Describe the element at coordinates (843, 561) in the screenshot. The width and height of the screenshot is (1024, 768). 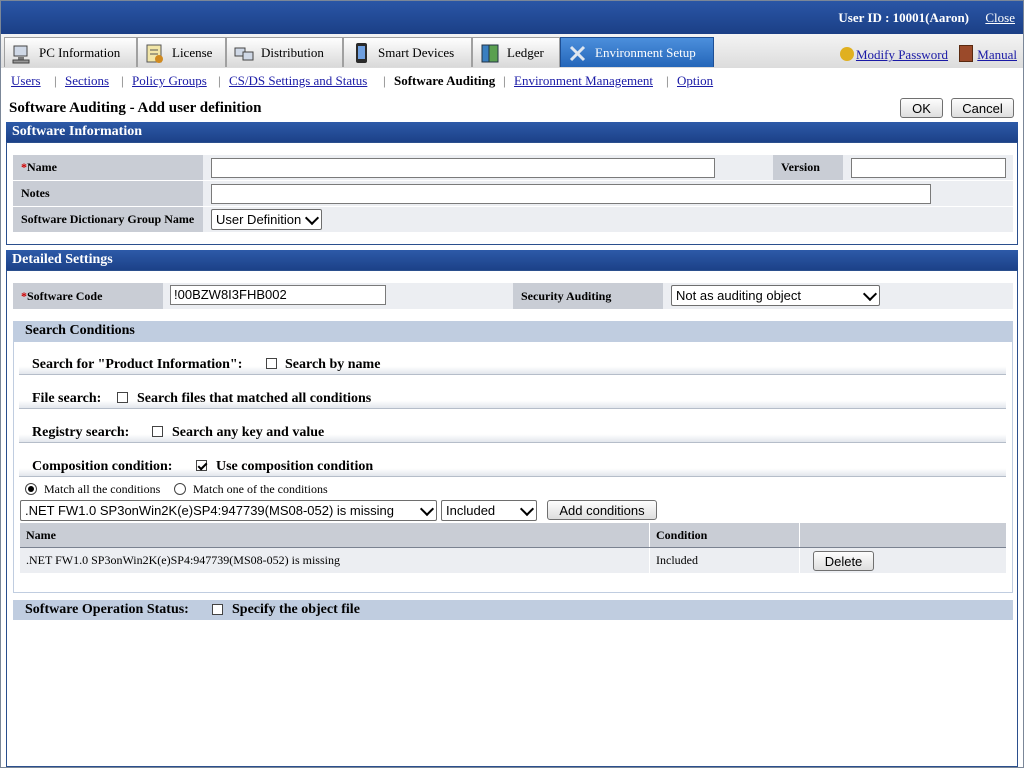
I see `delete-button: Delete` at that location.